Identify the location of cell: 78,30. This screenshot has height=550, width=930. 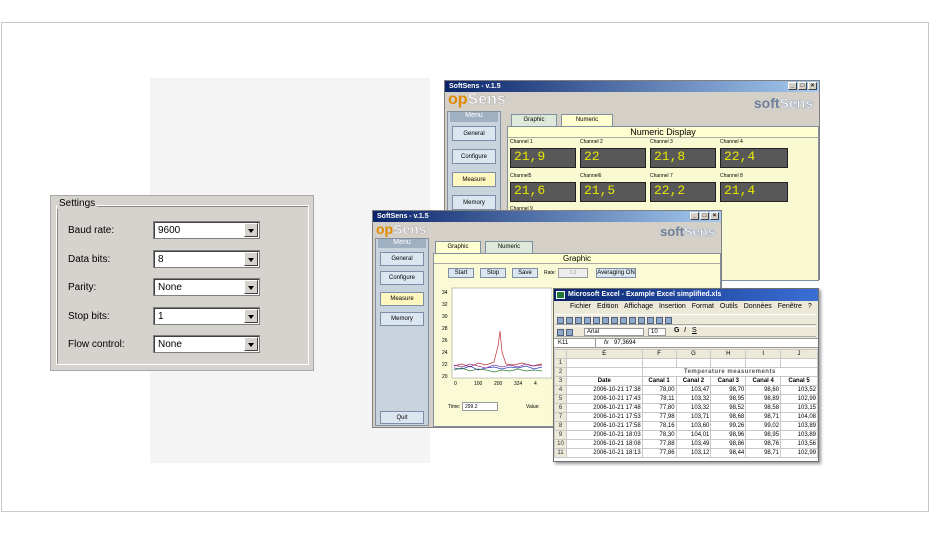
(659, 435).